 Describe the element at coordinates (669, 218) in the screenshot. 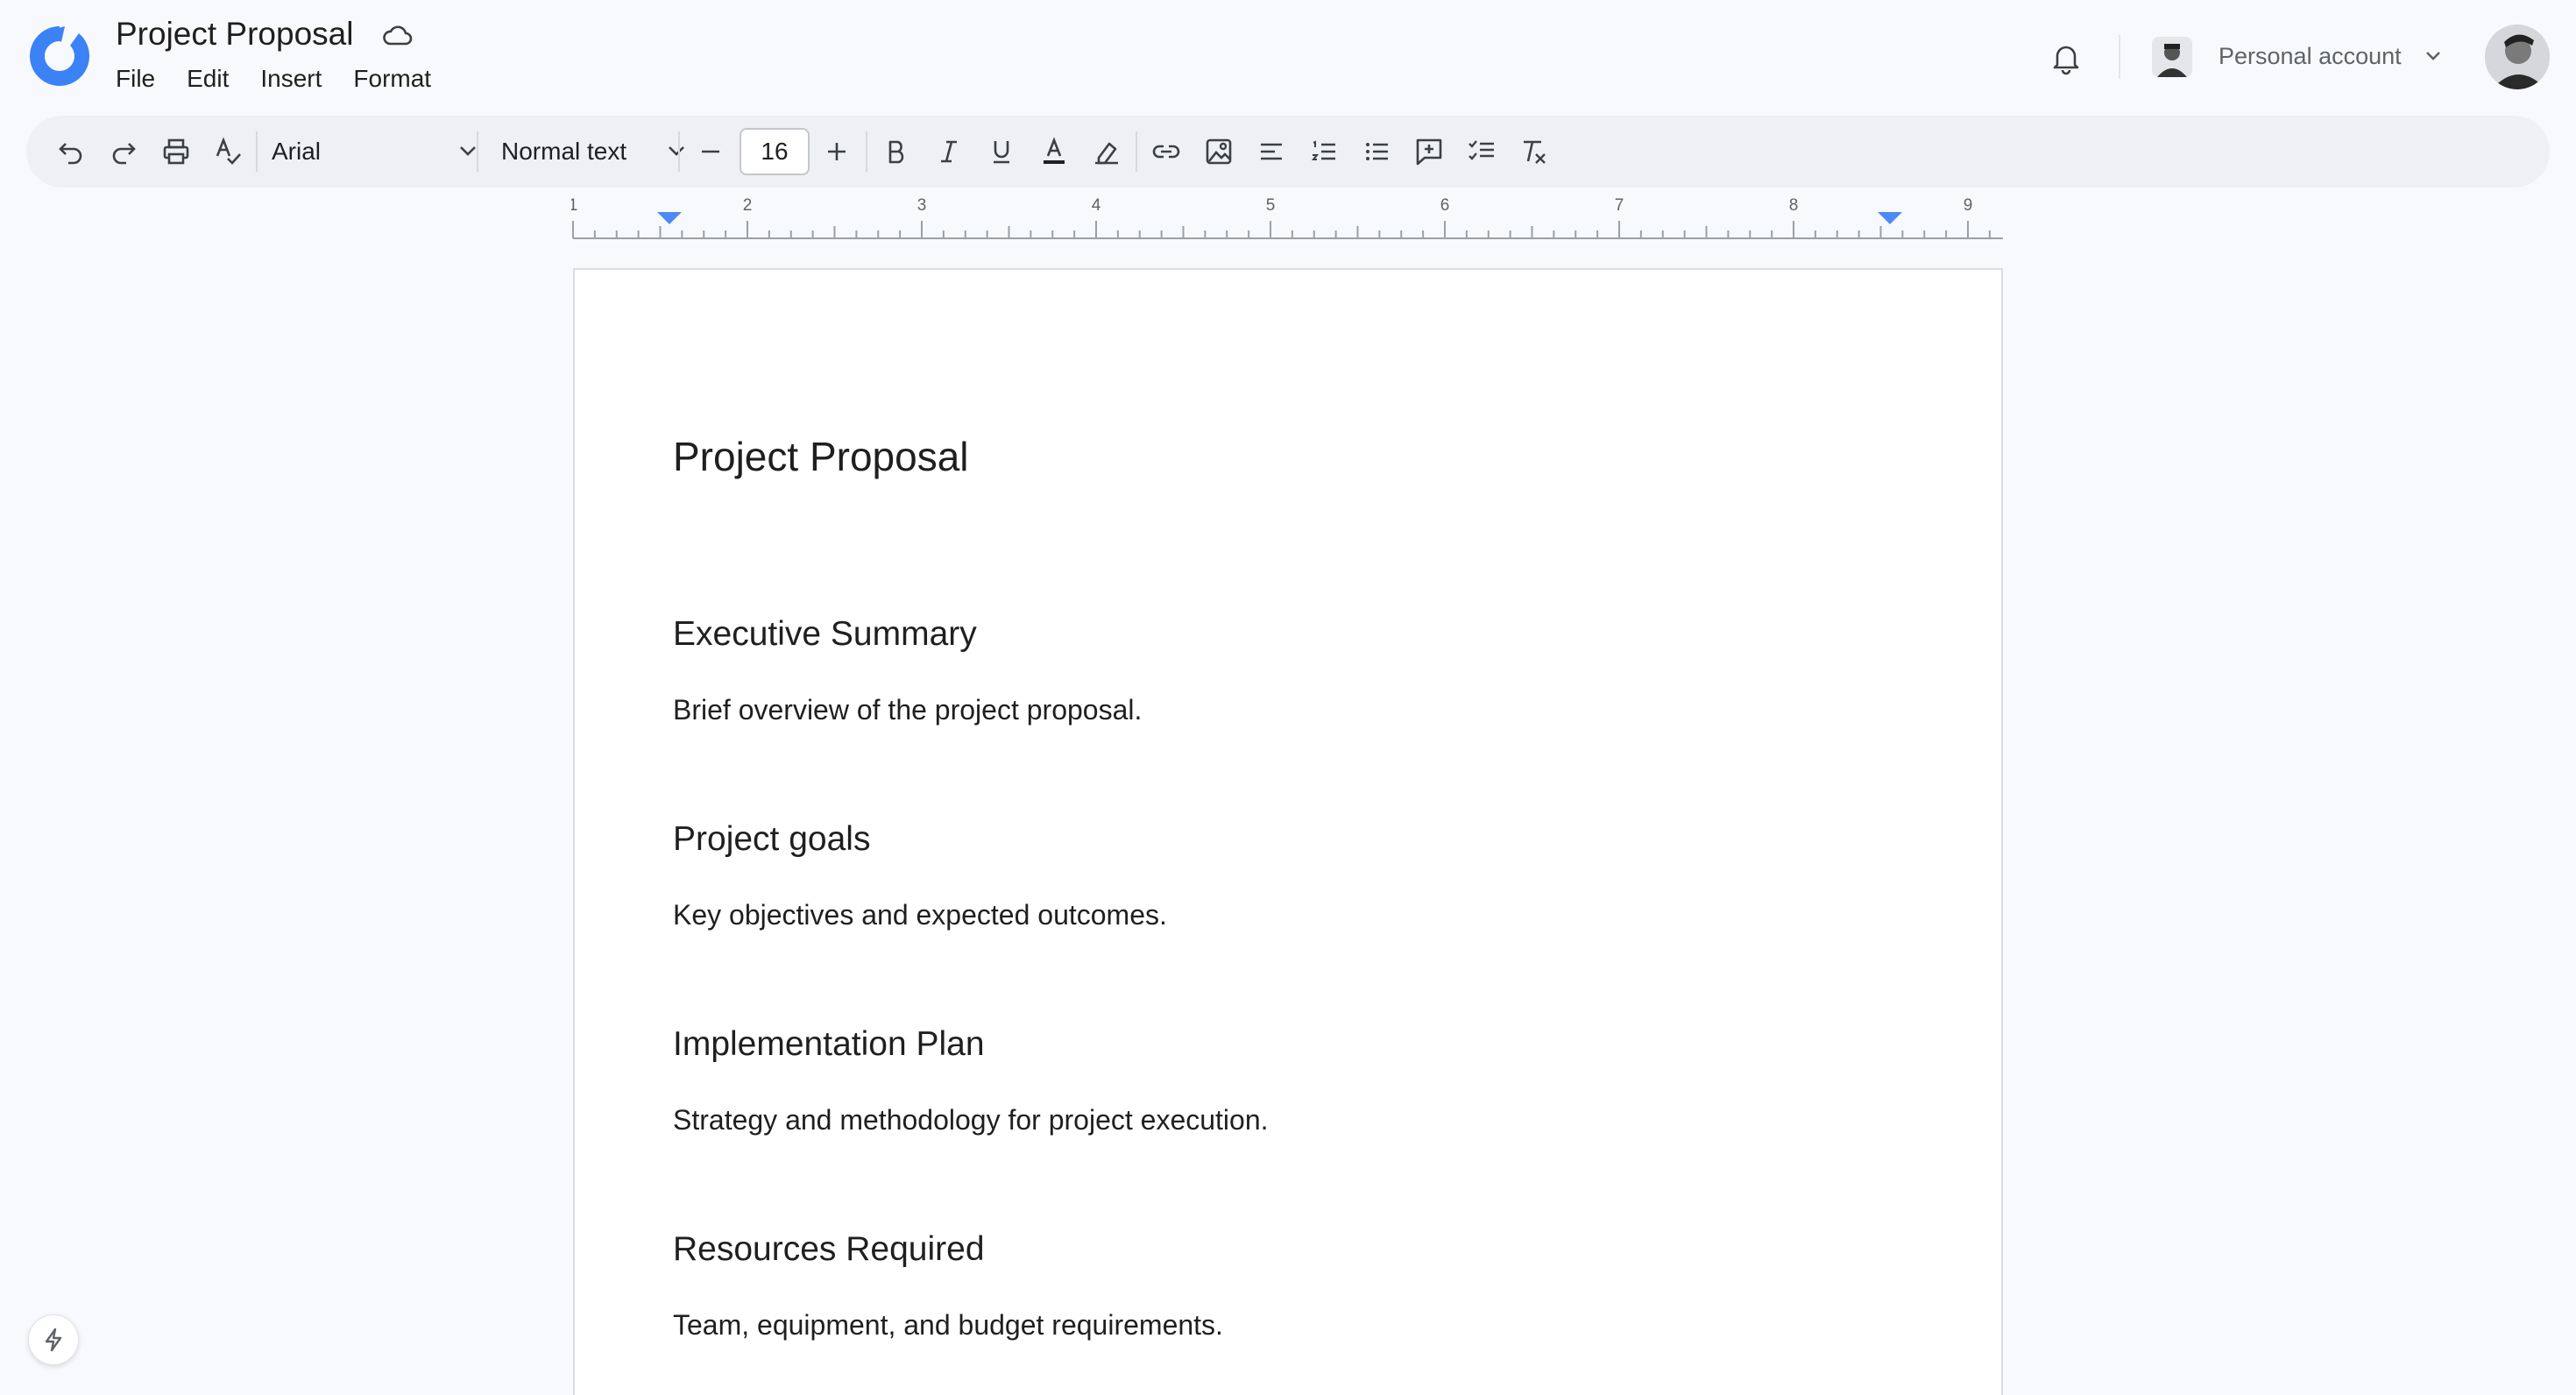

I see `left-indent-marker` at that location.